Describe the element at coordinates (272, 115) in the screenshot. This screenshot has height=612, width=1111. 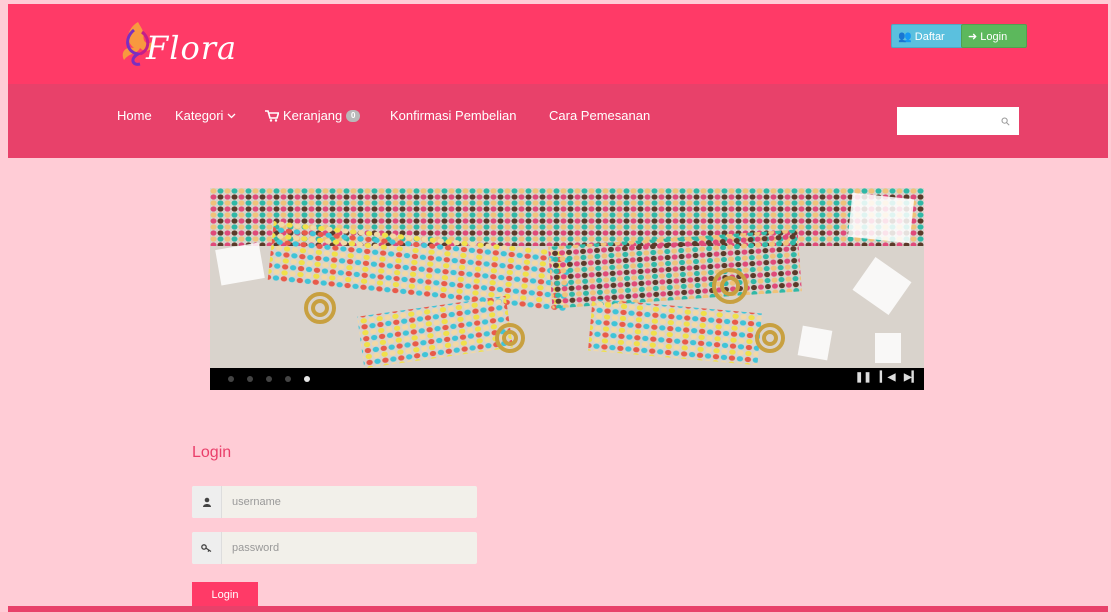
I see `cart-icon` at that location.